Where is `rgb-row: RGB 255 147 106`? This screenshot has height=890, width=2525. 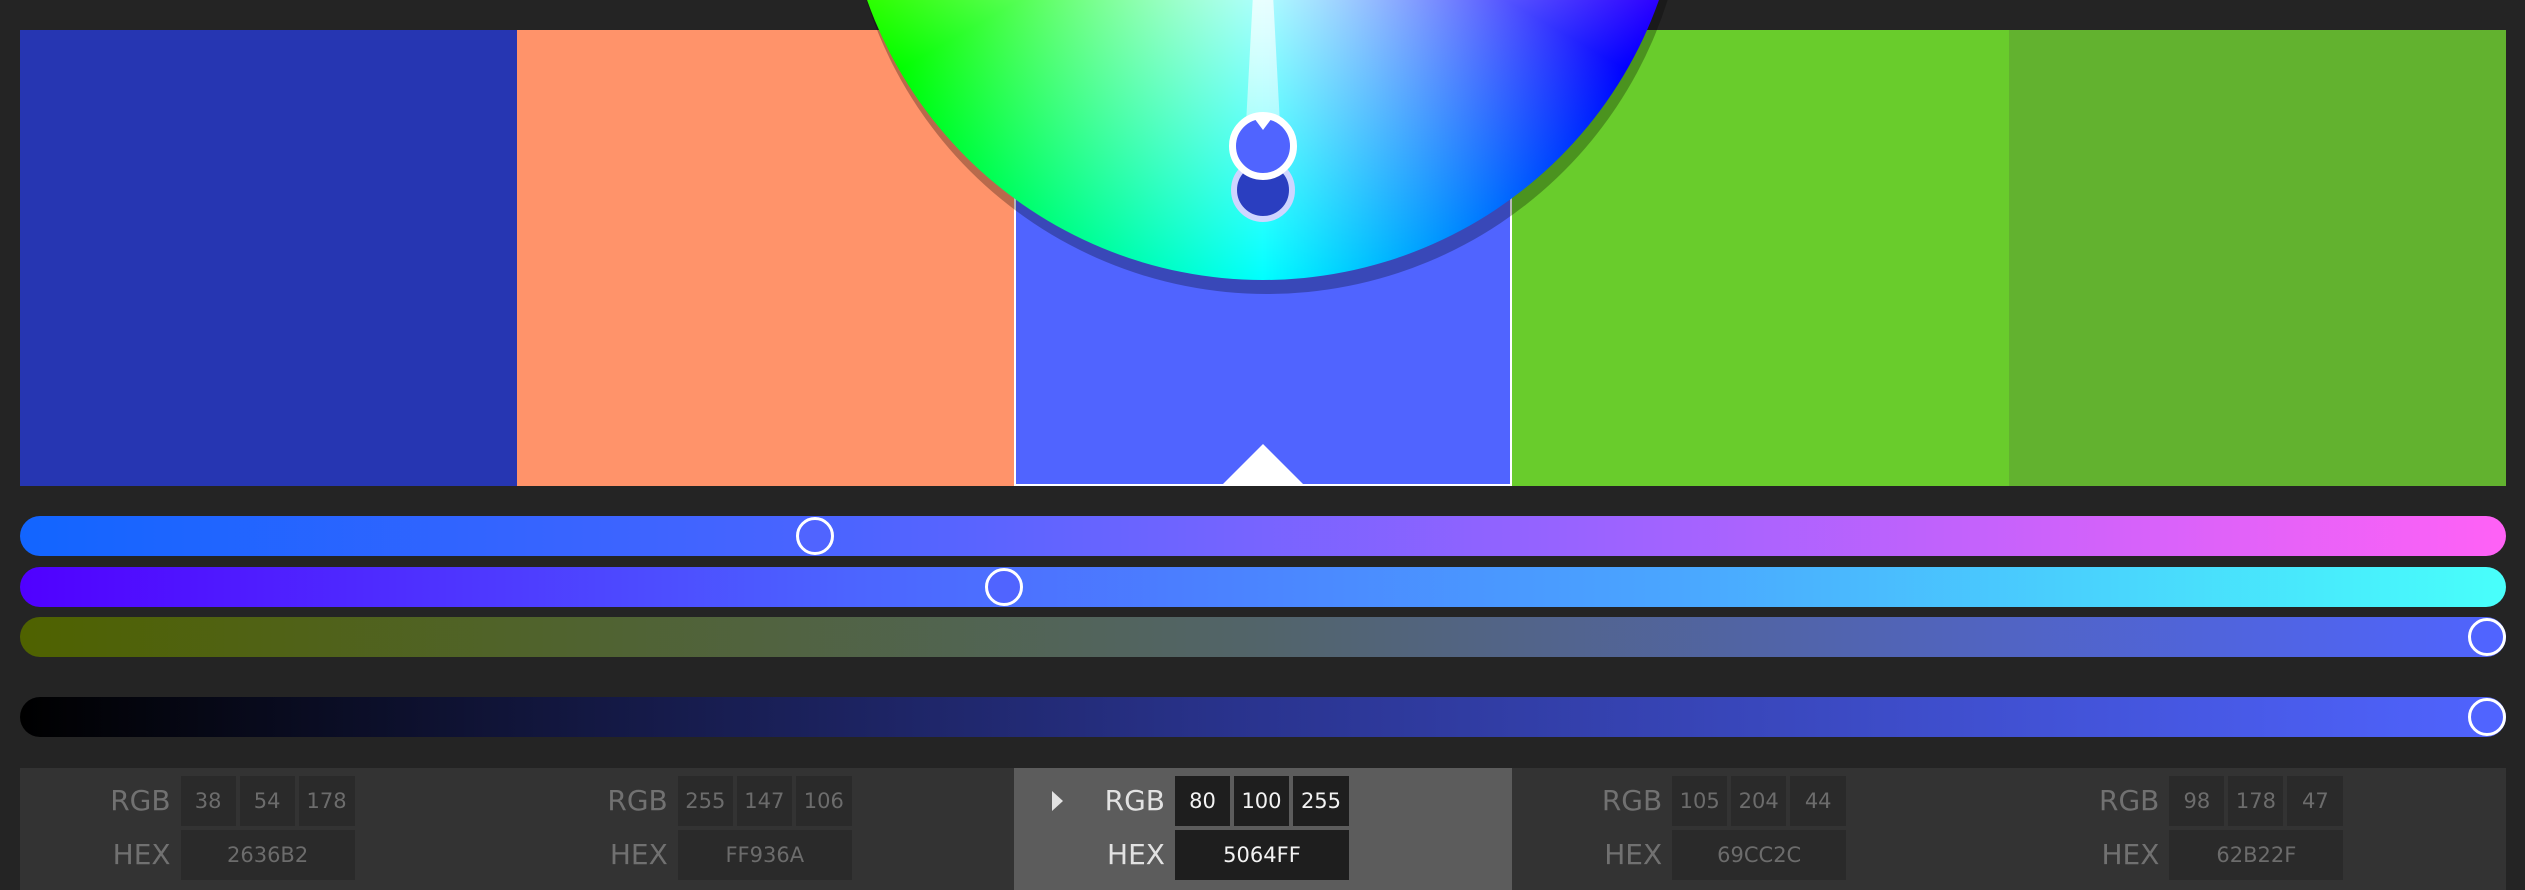 rgb-row: RGB 255 147 106 is located at coordinates (765, 801).